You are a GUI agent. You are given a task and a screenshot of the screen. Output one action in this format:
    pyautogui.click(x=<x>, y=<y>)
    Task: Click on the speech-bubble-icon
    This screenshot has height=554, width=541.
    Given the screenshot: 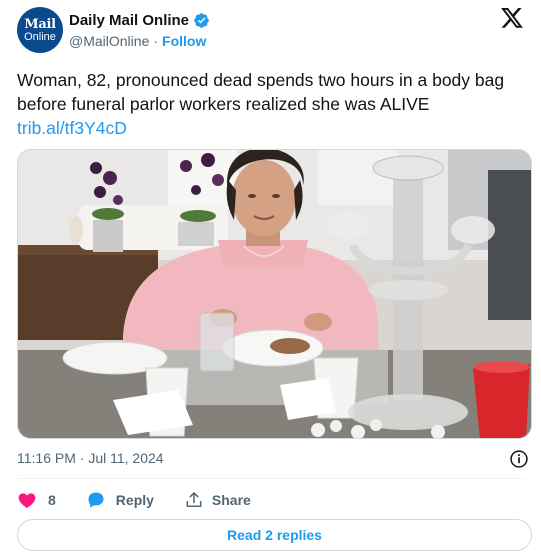 What is the action you would take?
    pyautogui.click(x=96, y=500)
    